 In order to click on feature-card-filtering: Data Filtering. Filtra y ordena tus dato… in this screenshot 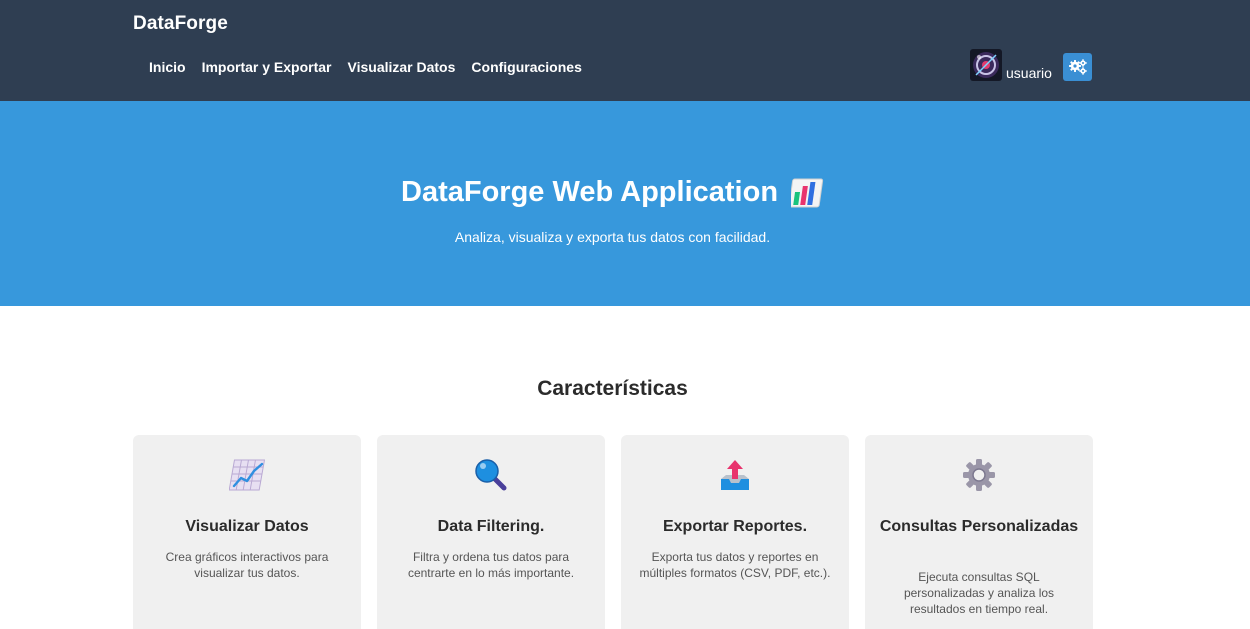, I will do `click(491, 532)`.